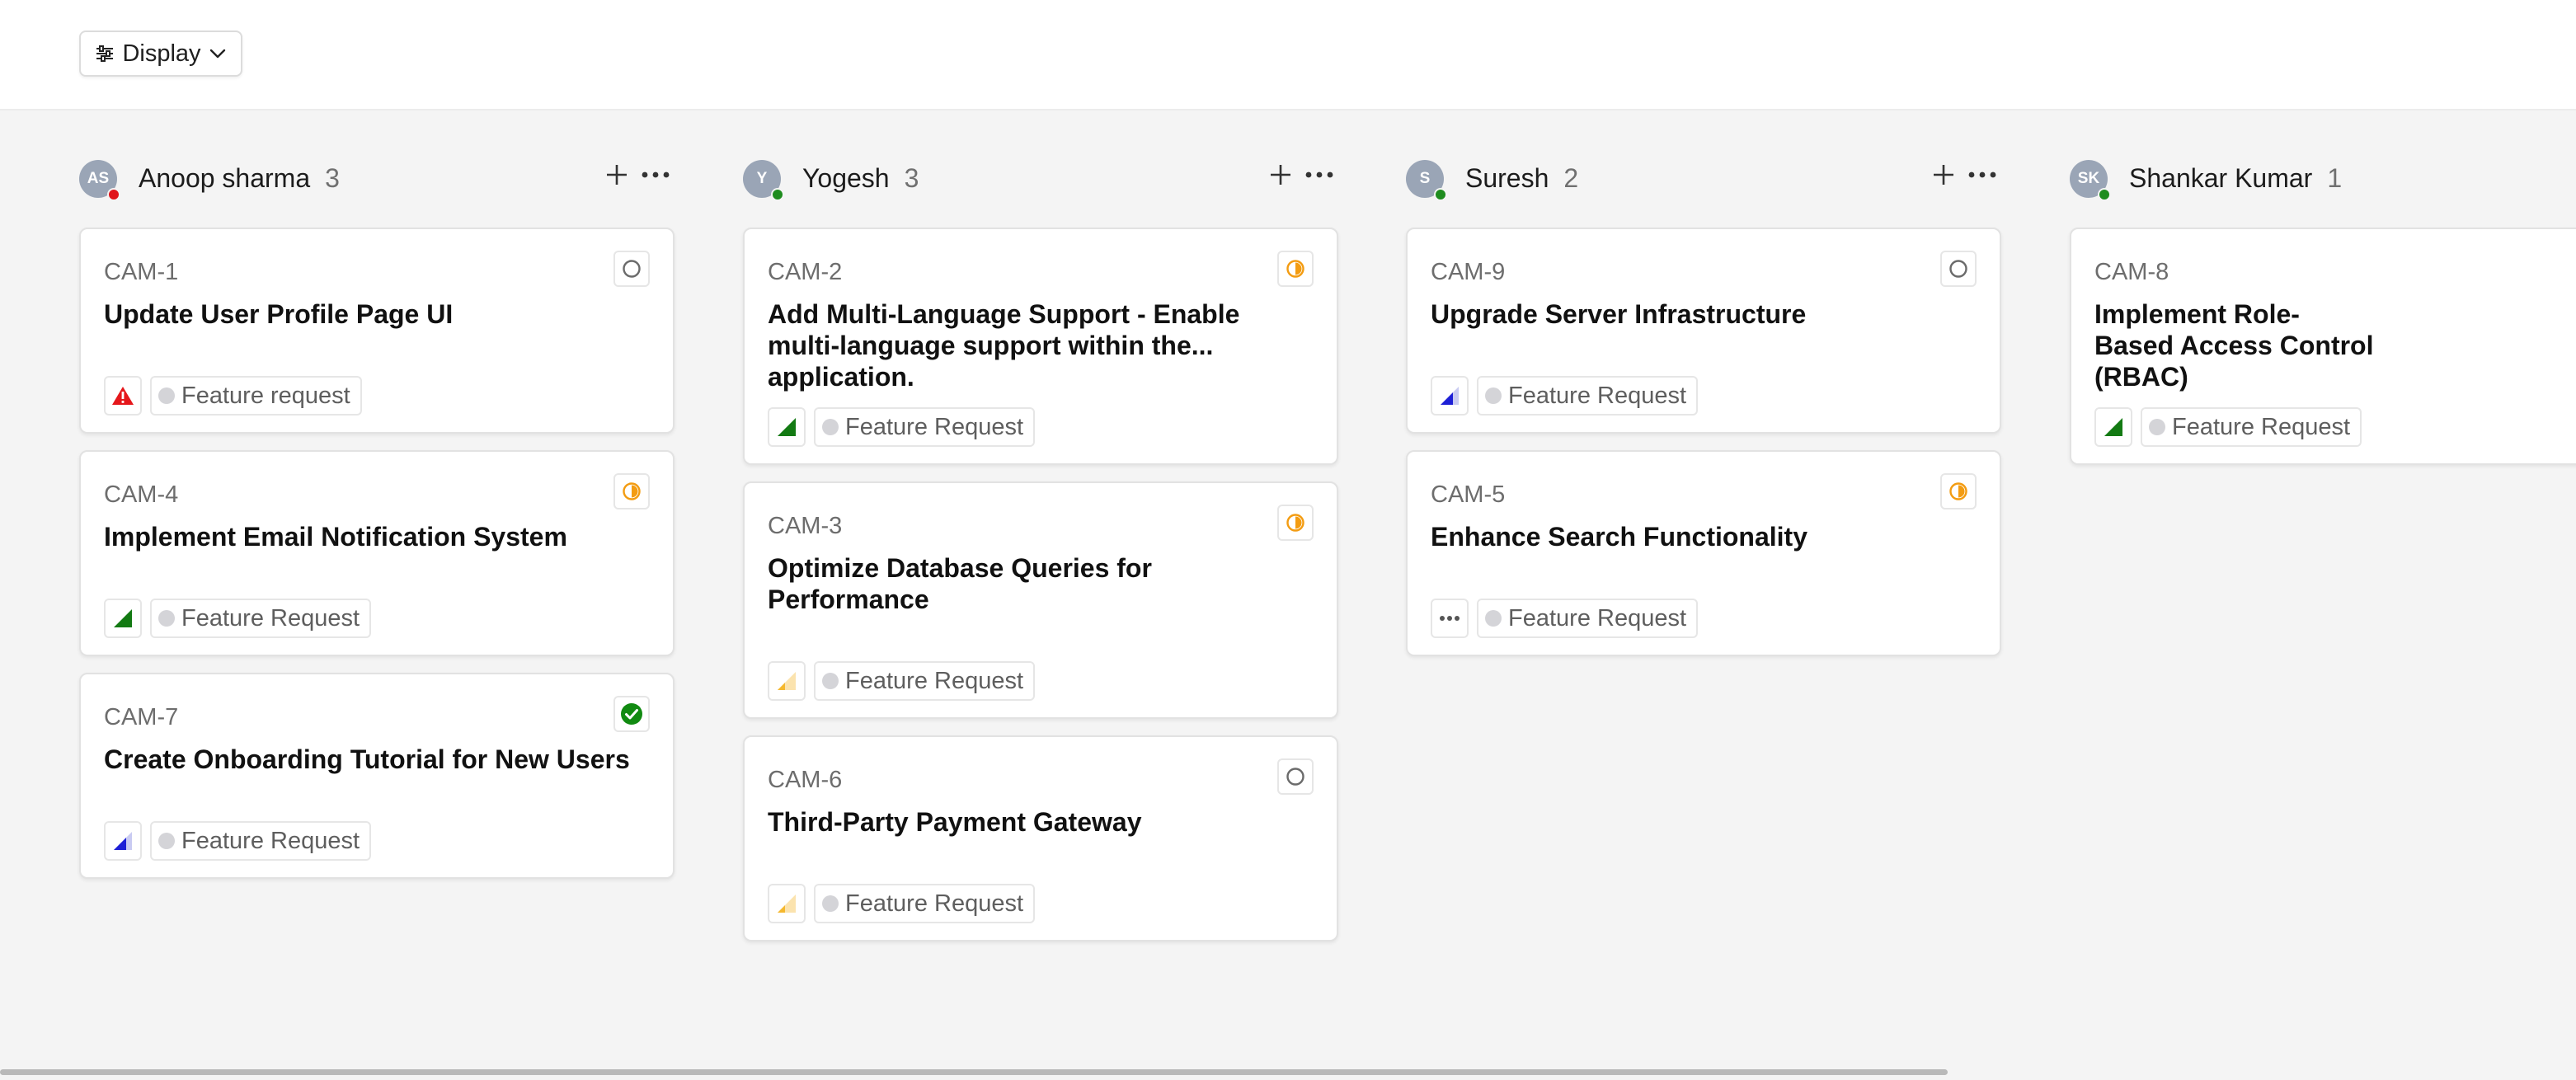 The height and width of the screenshot is (1080, 2576). What do you see at coordinates (279, 314) in the screenshot?
I see `issue-title: Update User Profile Page UI` at bounding box center [279, 314].